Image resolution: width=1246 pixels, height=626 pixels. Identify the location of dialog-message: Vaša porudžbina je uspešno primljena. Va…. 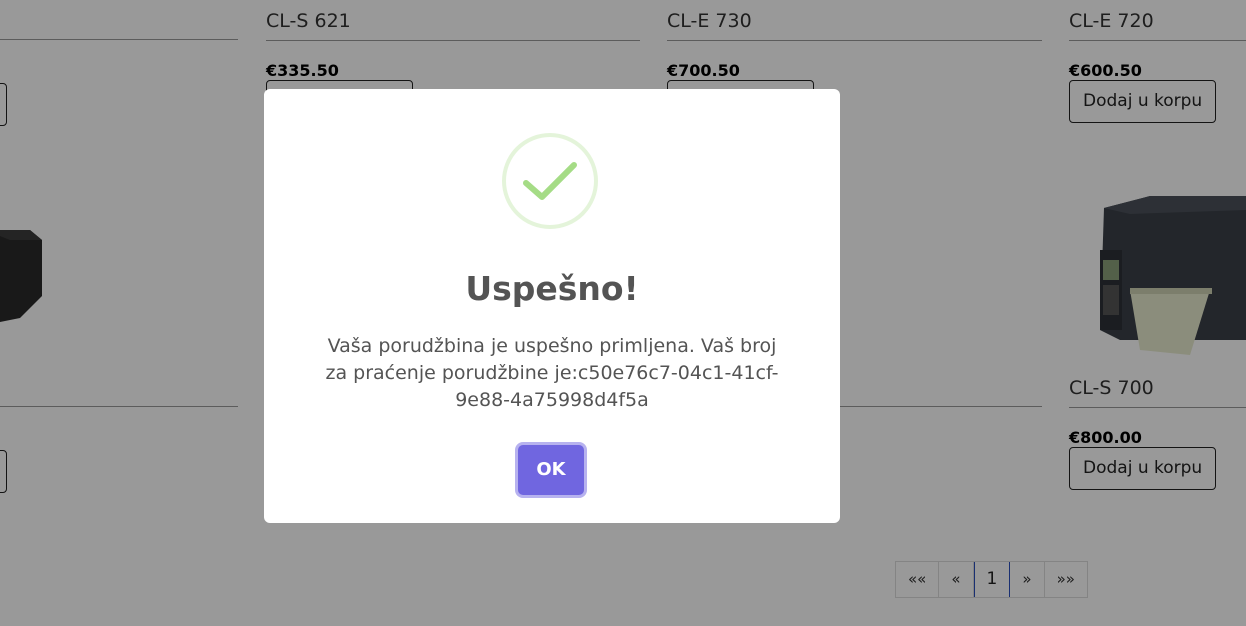
(552, 373).